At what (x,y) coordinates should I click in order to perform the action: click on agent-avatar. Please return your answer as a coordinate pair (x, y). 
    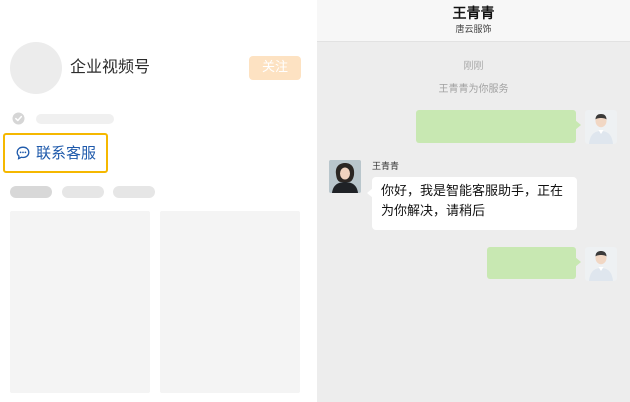
    Looking at the image, I should click on (345, 176).